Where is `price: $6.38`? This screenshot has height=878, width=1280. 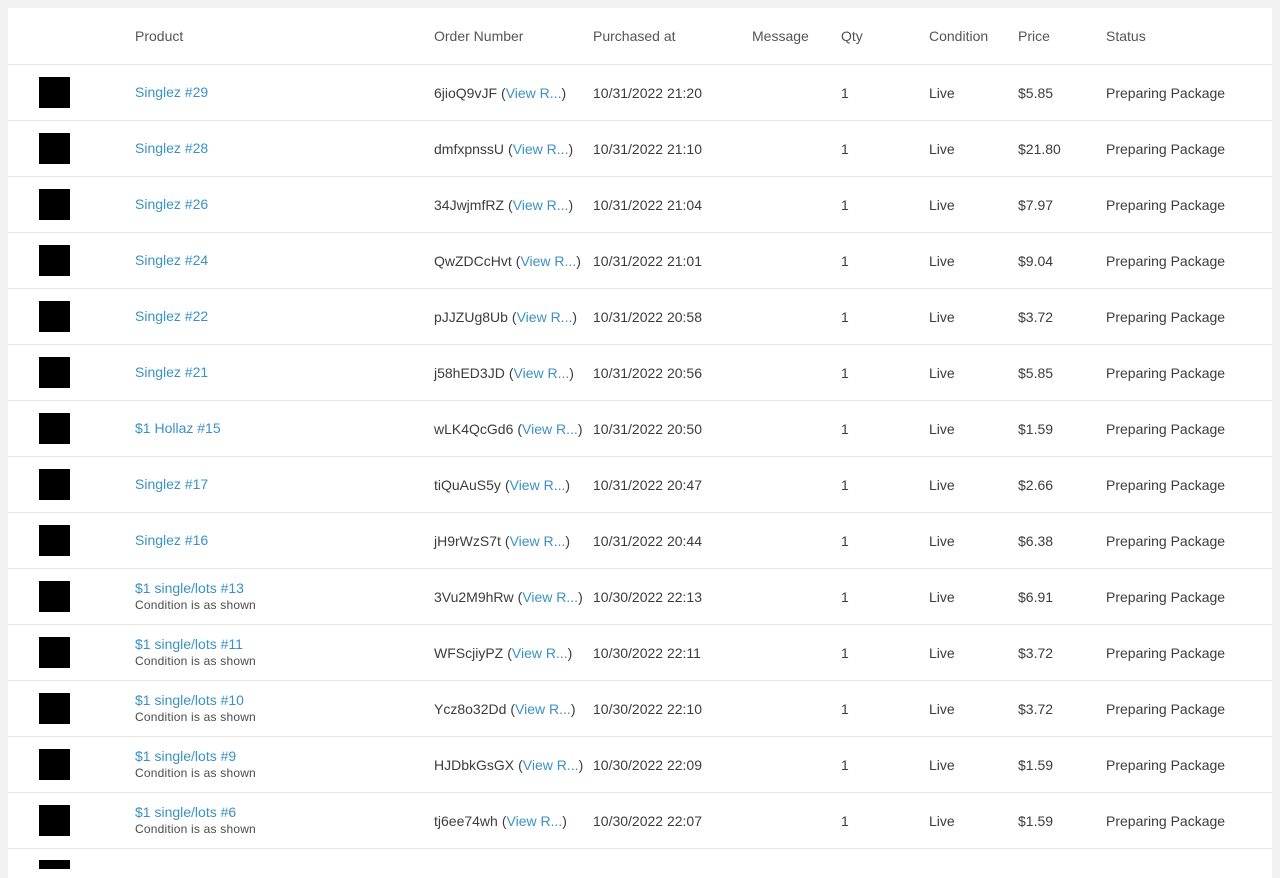 price: $6.38 is located at coordinates (1036, 540).